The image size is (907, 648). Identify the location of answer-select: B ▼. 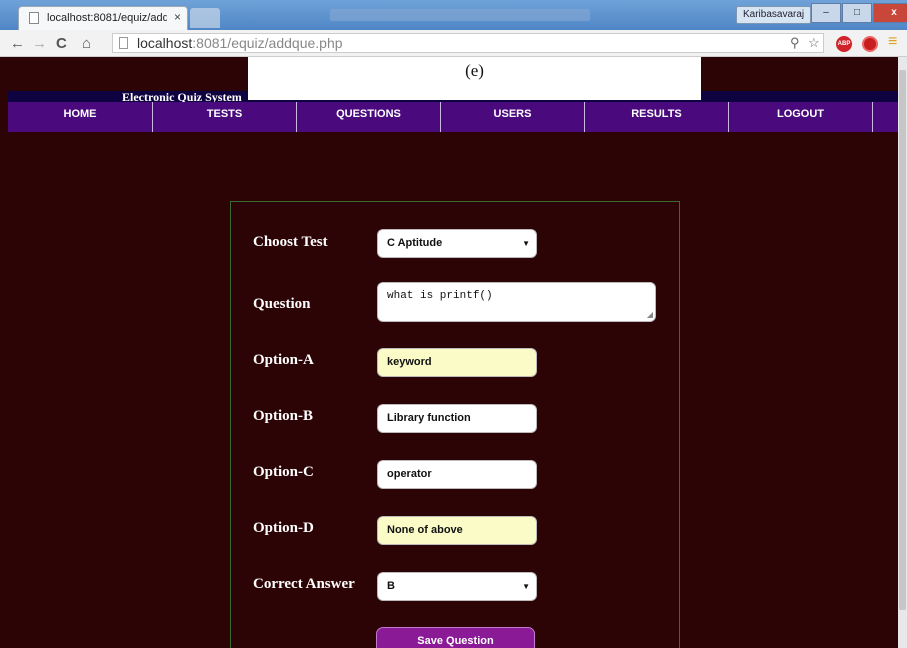
(457, 586).